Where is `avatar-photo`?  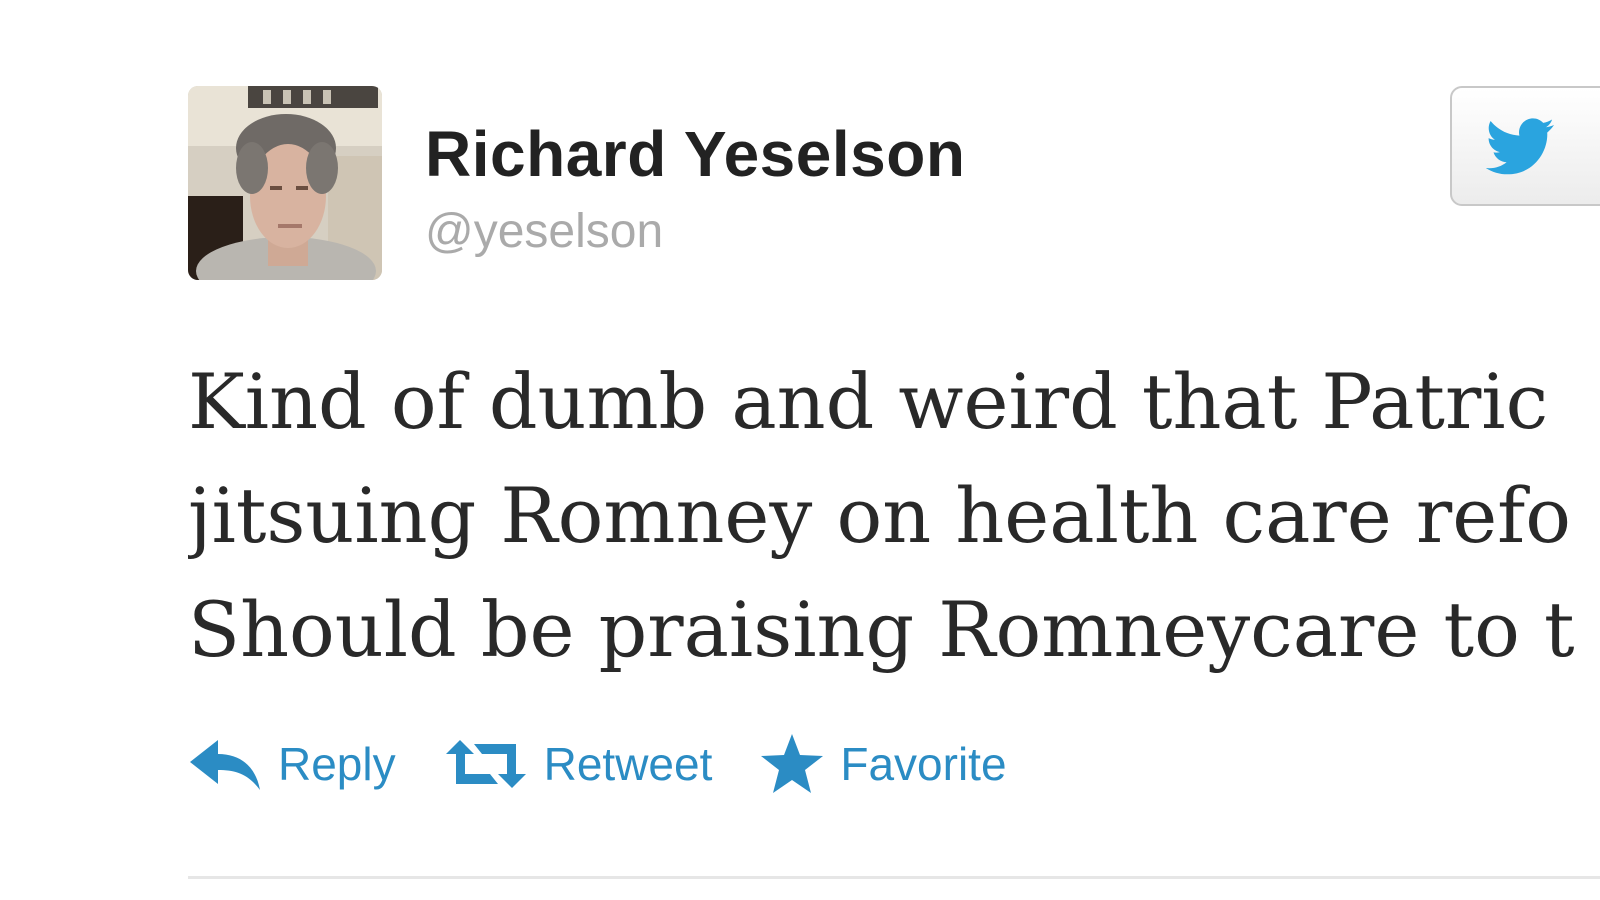 avatar-photo is located at coordinates (285, 183).